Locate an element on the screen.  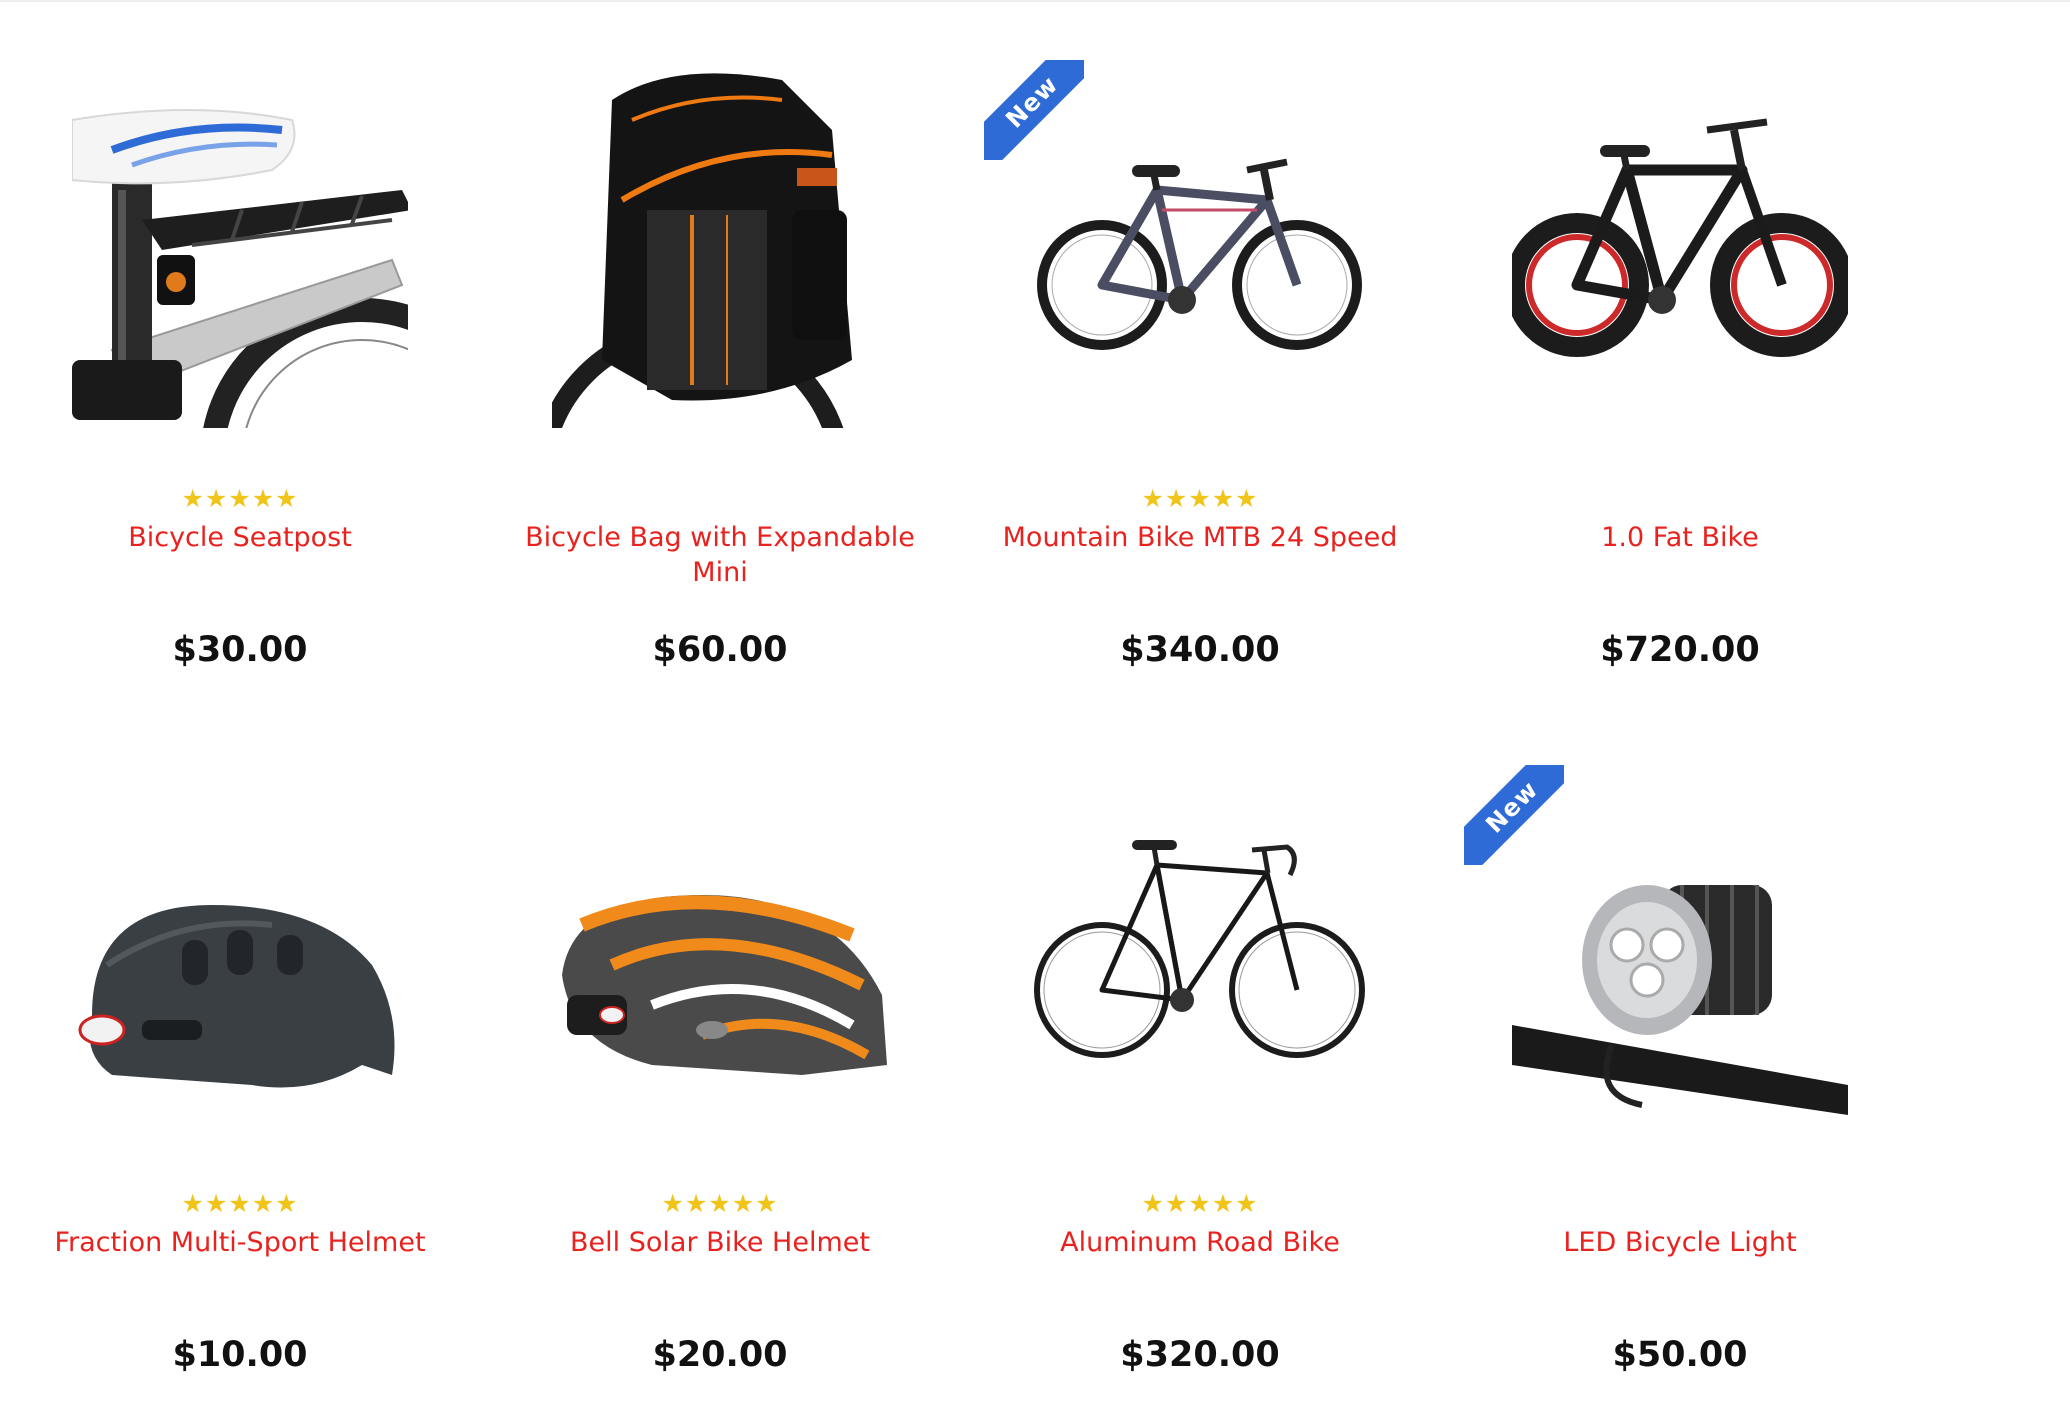
product-card: ★★★★★ Aluminum Road Bike $320.00 is located at coordinates (1200, 1055).